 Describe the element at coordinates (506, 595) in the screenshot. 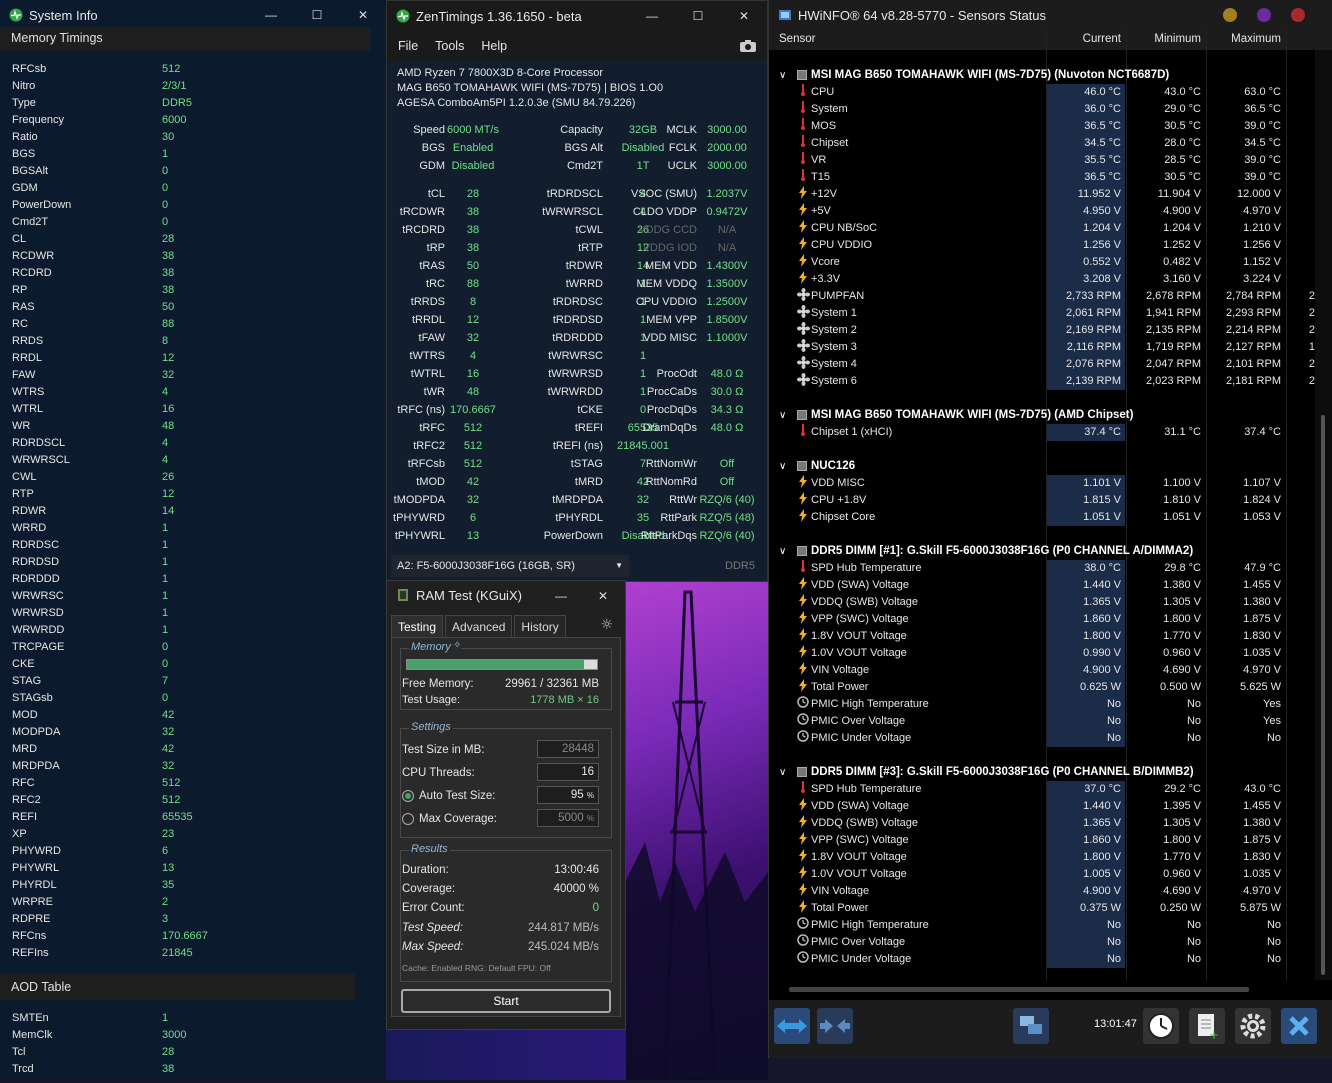

I see `ram-test-titlebar: RAM Test (KGuiX) — ✕` at that location.